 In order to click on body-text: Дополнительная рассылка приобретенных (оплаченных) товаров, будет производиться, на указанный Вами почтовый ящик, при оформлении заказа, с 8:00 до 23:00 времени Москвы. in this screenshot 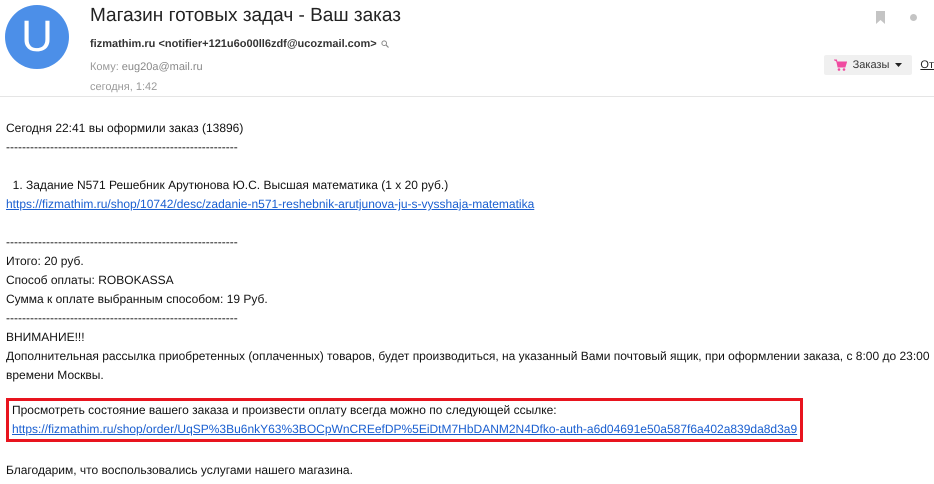, I will do `click(468, 366)`.